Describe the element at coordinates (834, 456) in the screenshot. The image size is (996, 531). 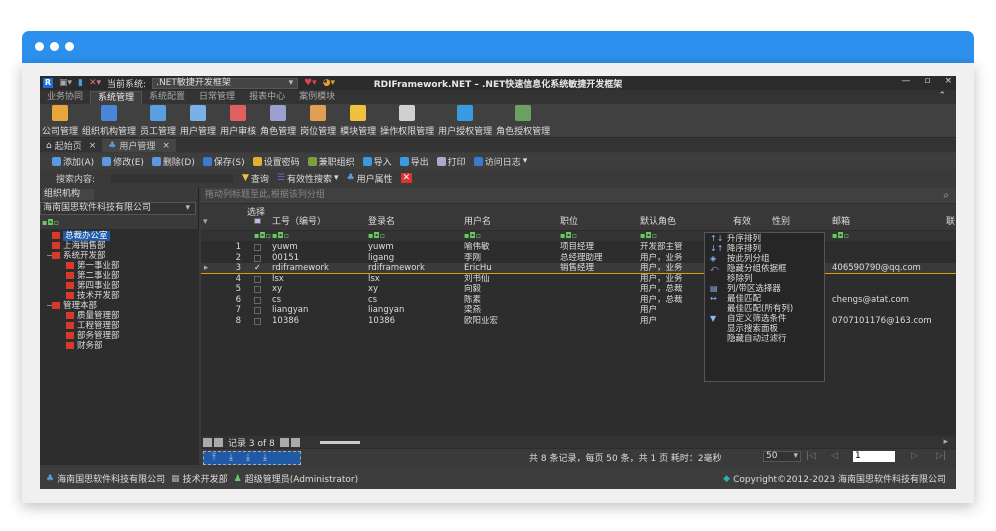
I see `prev-page-button: ◁` at that location.